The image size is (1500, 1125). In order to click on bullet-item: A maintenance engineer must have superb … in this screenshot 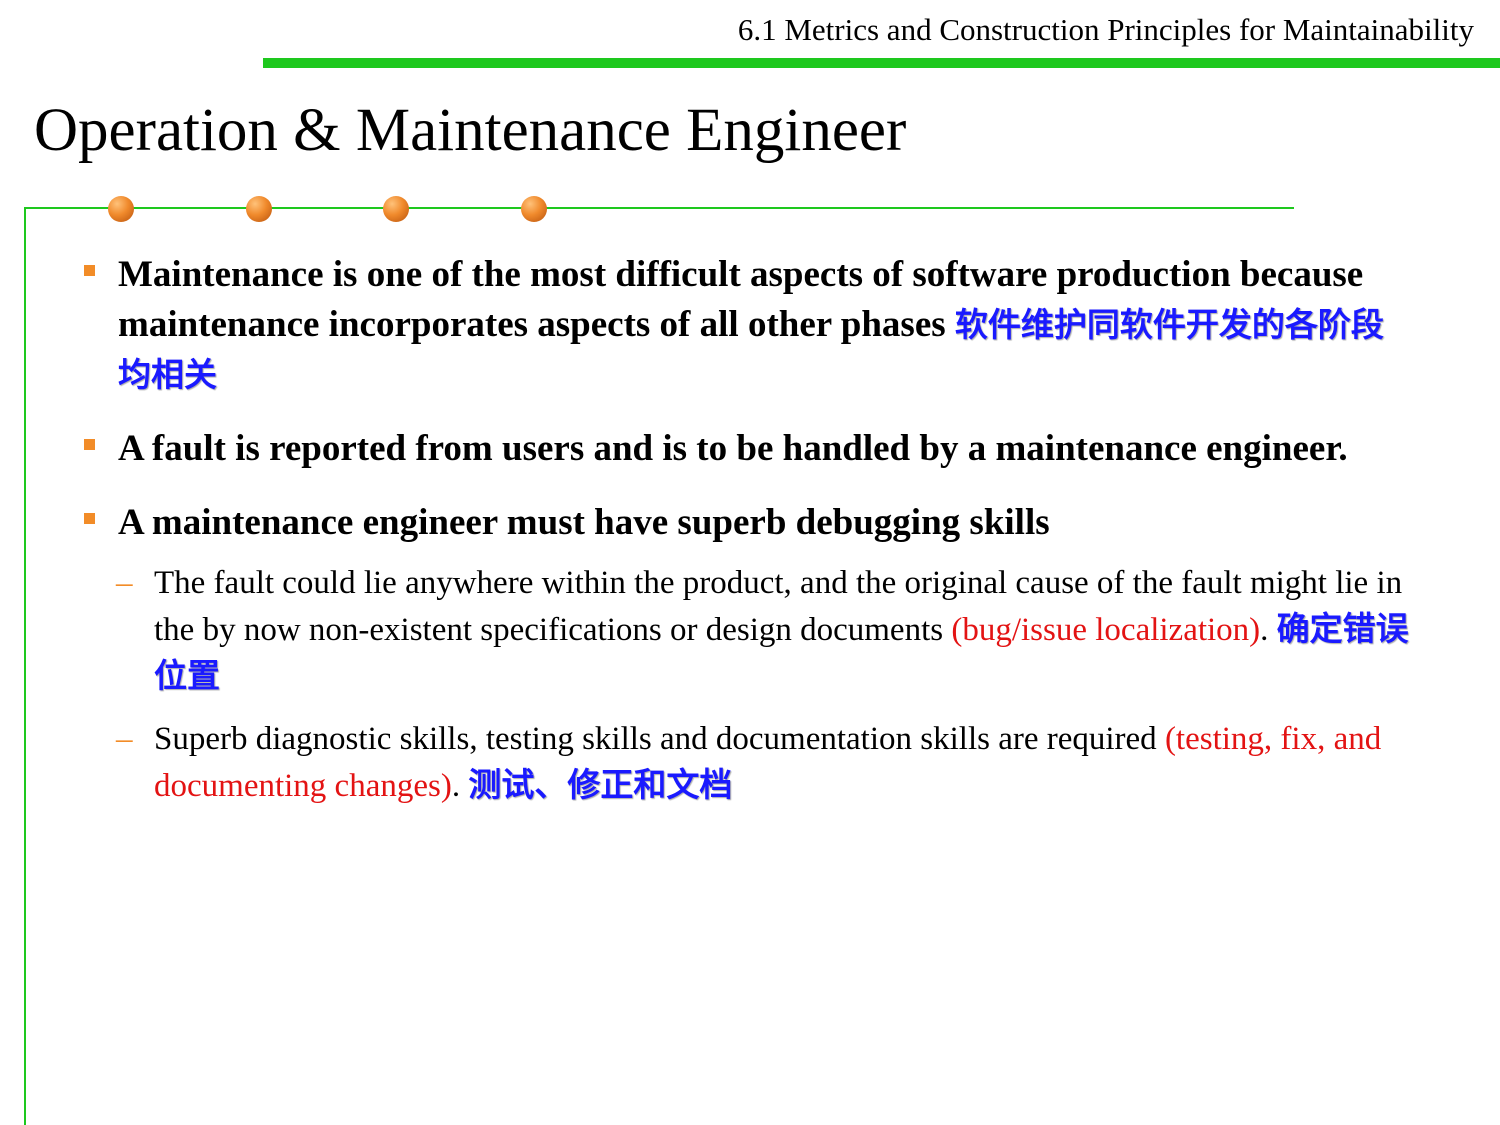, I will do `click(745, 523)`.